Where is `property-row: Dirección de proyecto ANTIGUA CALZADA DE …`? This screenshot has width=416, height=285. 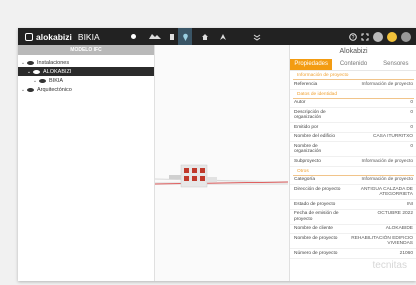 property-row: Dirección de proyecto ANTIGUA CALZADA DE … is located at coordinates (353, 192).